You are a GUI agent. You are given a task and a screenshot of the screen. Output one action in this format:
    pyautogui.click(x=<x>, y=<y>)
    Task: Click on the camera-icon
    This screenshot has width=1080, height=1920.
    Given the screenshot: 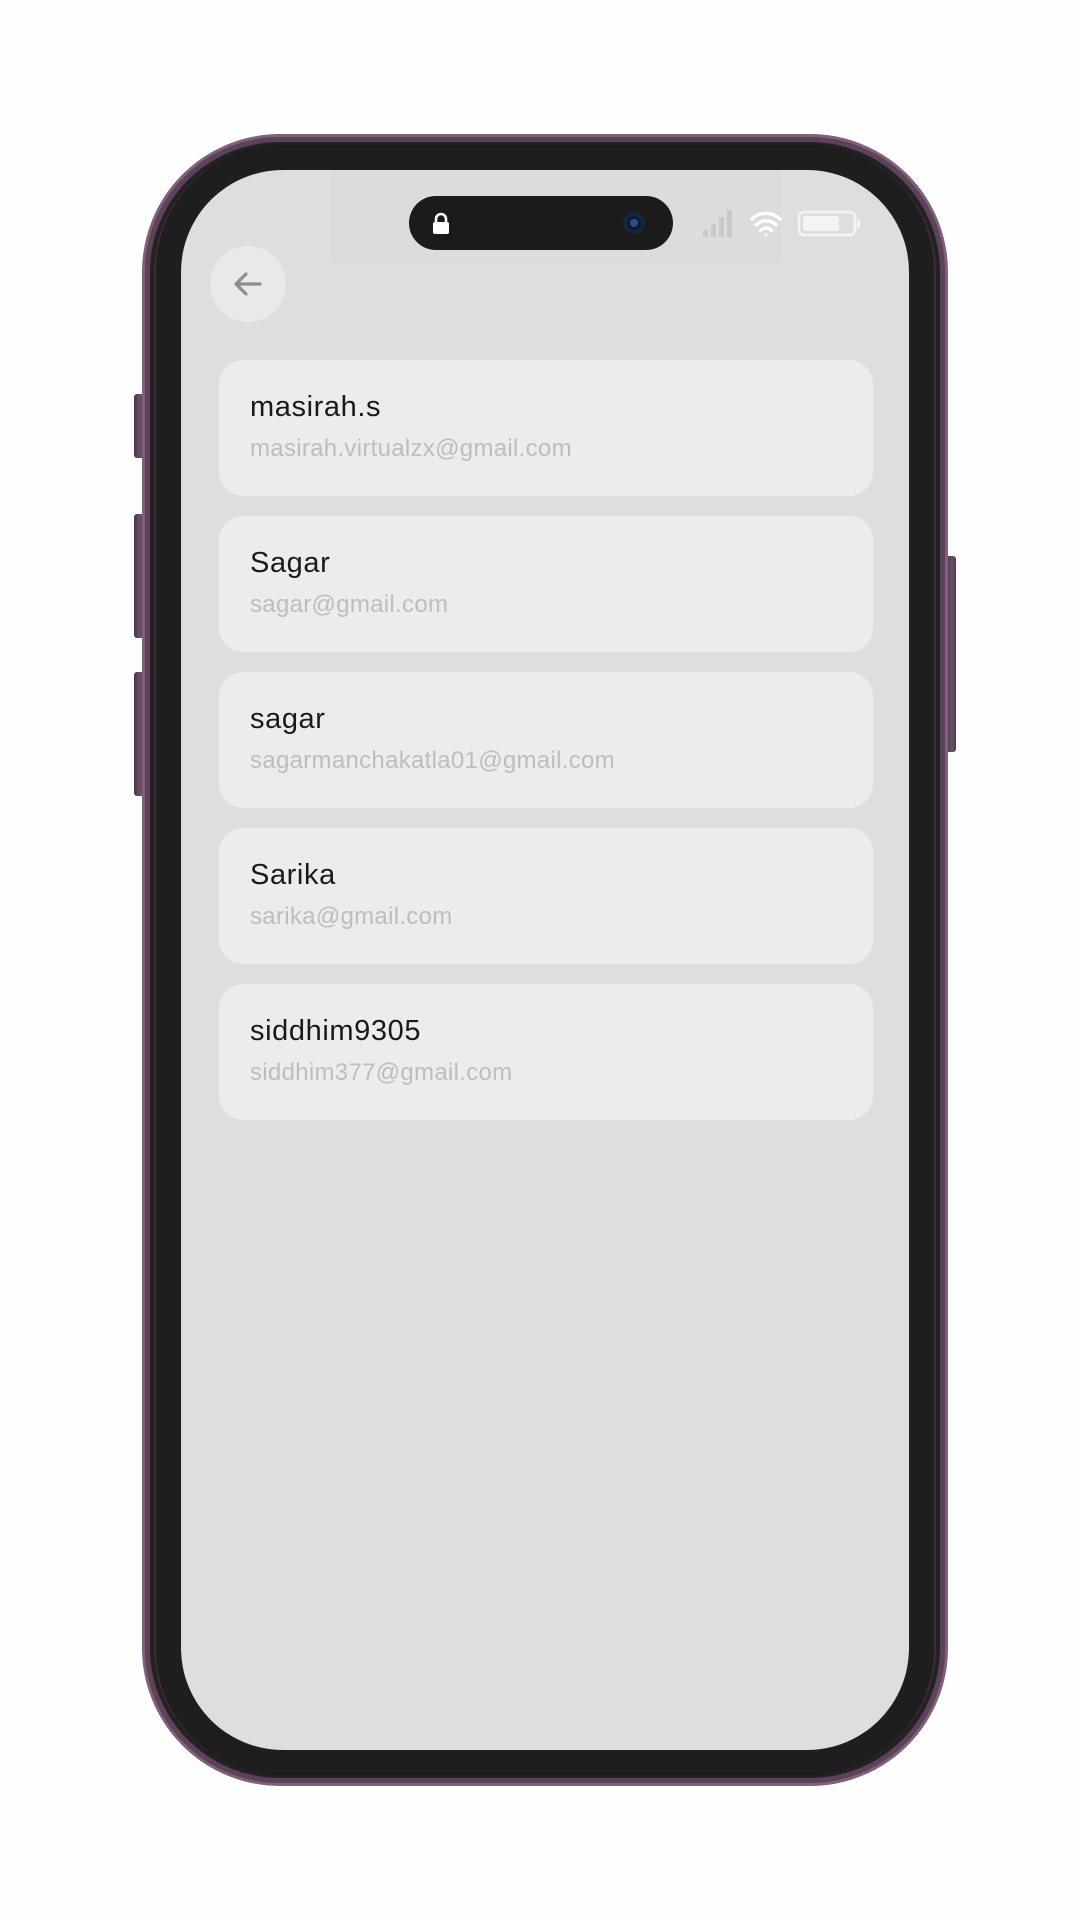 What is the action you would take?
    pyautogui.click(x=634, y=223)
    